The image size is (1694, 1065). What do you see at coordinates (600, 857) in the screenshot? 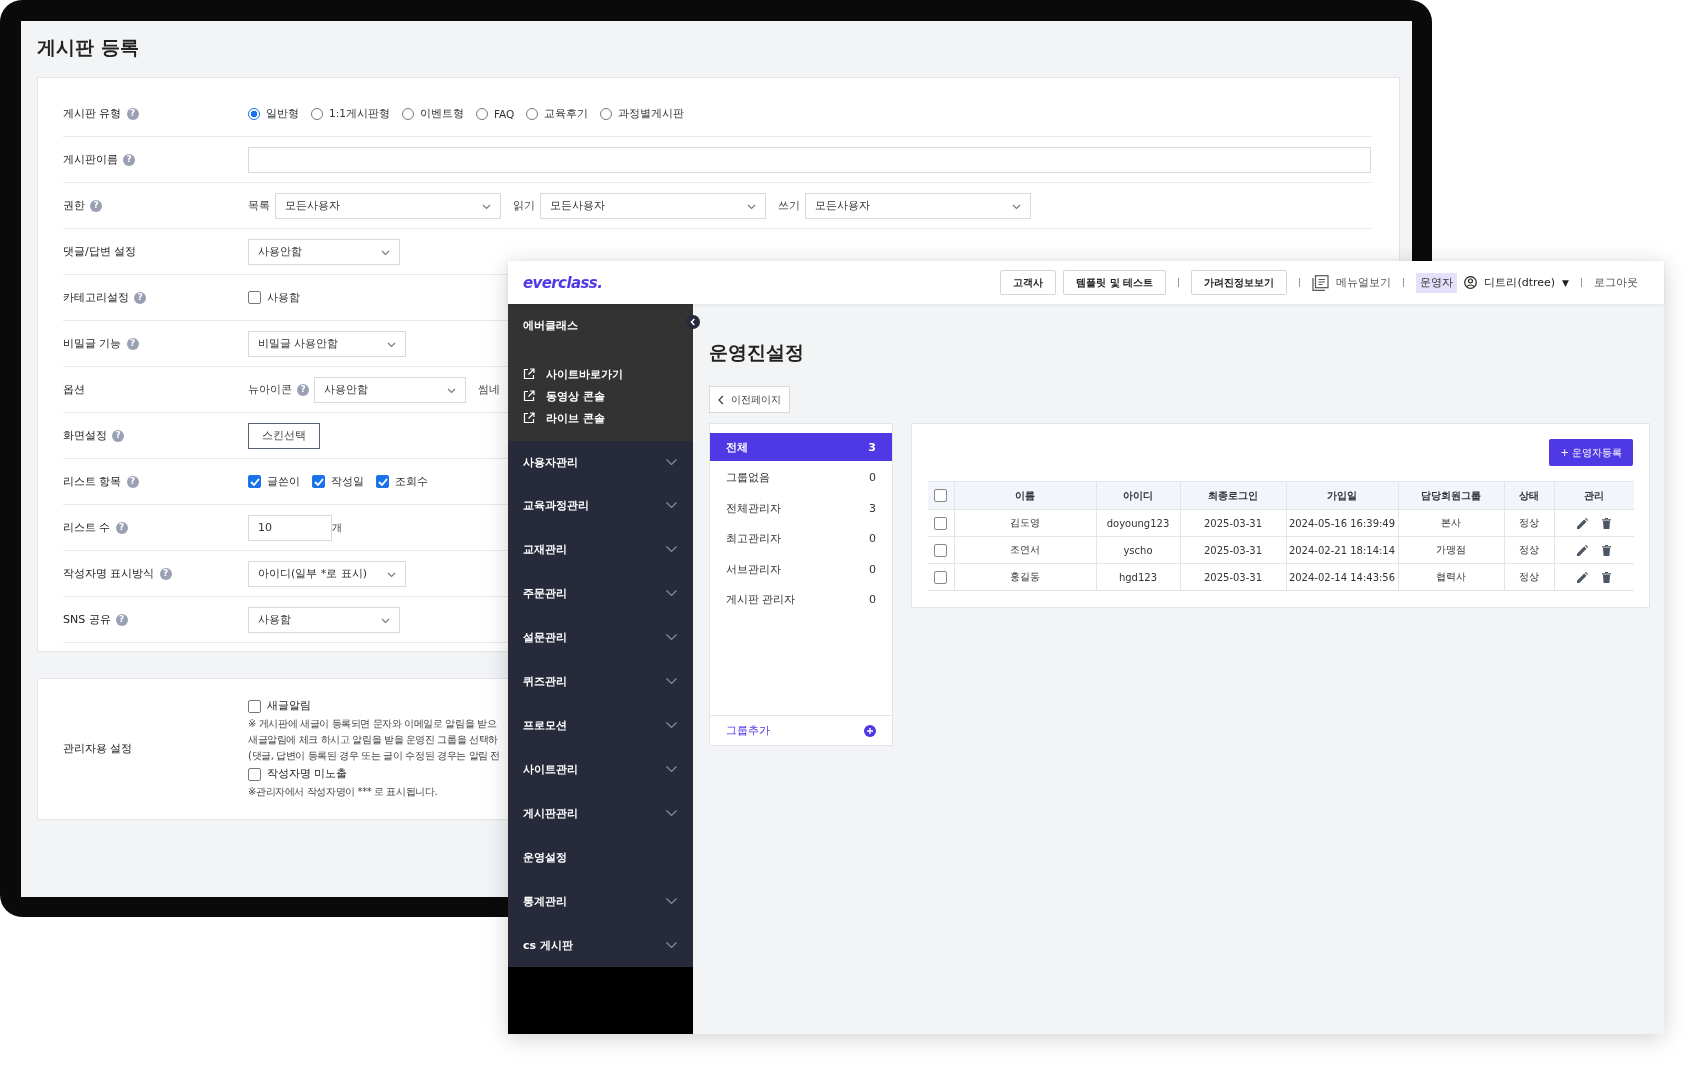
I see `sidebar-menu-item: 운영설정` at bounding box center [600, 857].